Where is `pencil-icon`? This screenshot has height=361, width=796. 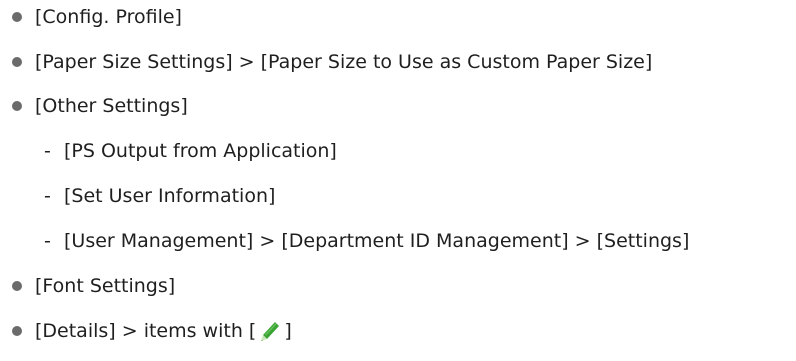
pencil-icon is located at coordinates (270, 330).